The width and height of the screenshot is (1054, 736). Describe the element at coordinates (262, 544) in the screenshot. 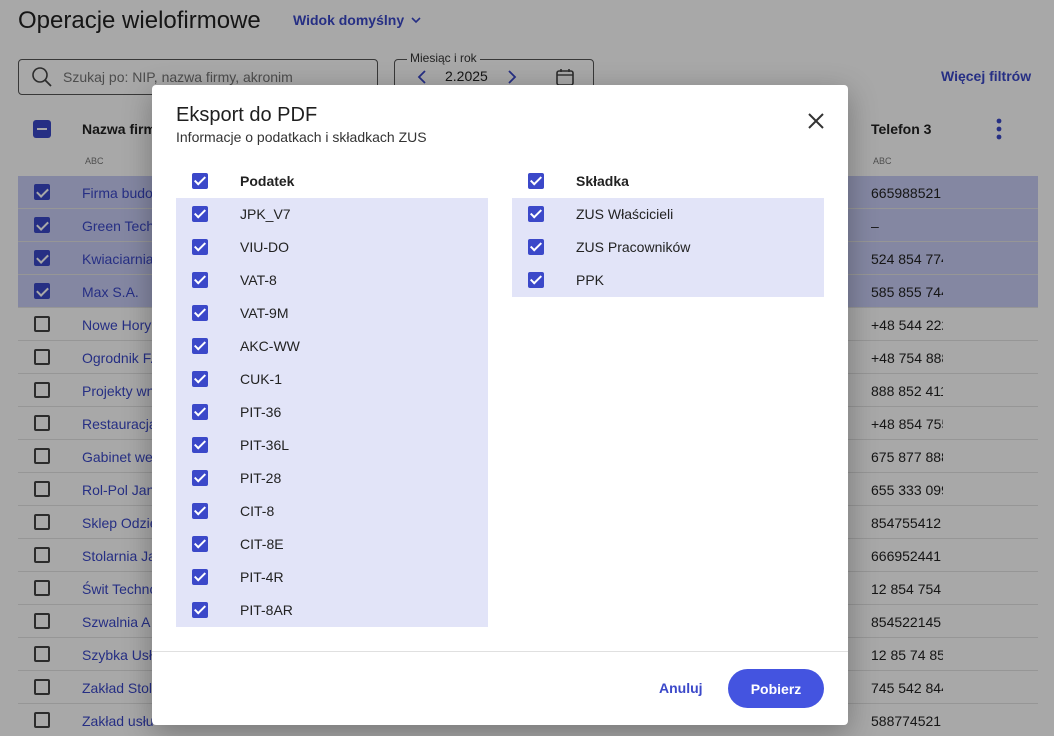

I see `tax-label: CIT-8E` at that location.